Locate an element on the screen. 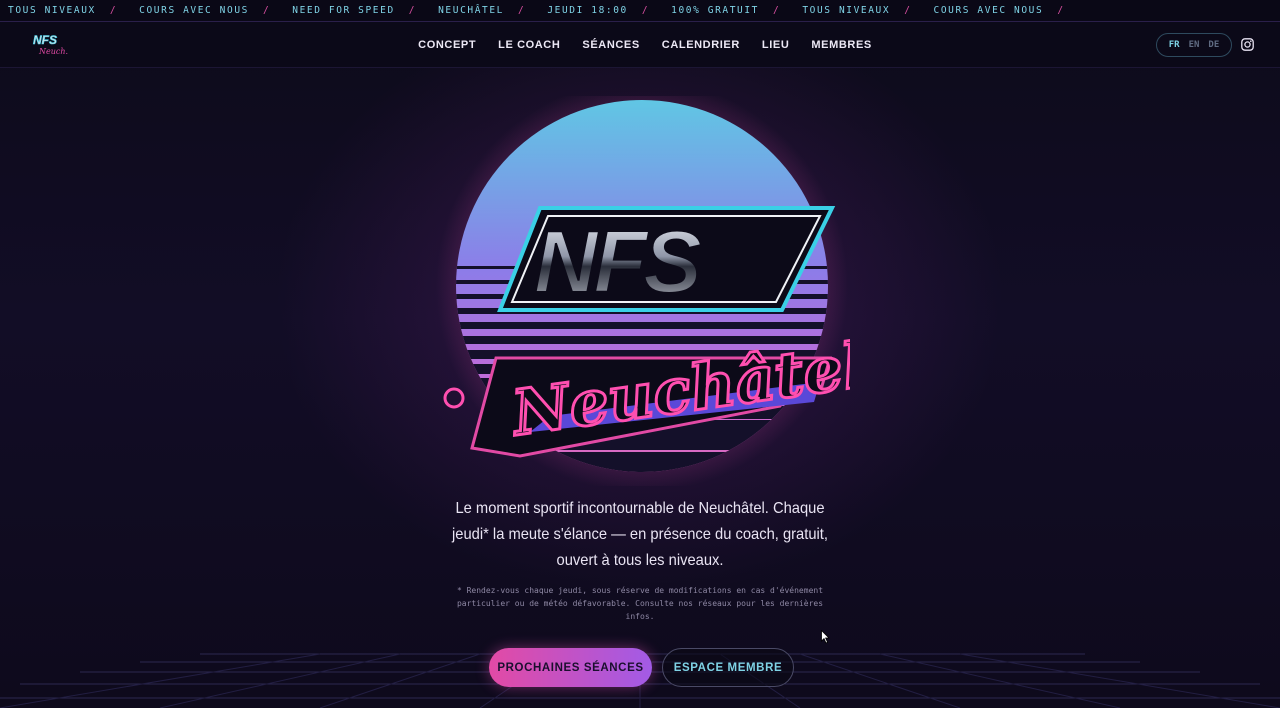  nav-le-coach: LE COACH is located at coordinates (529, 45).